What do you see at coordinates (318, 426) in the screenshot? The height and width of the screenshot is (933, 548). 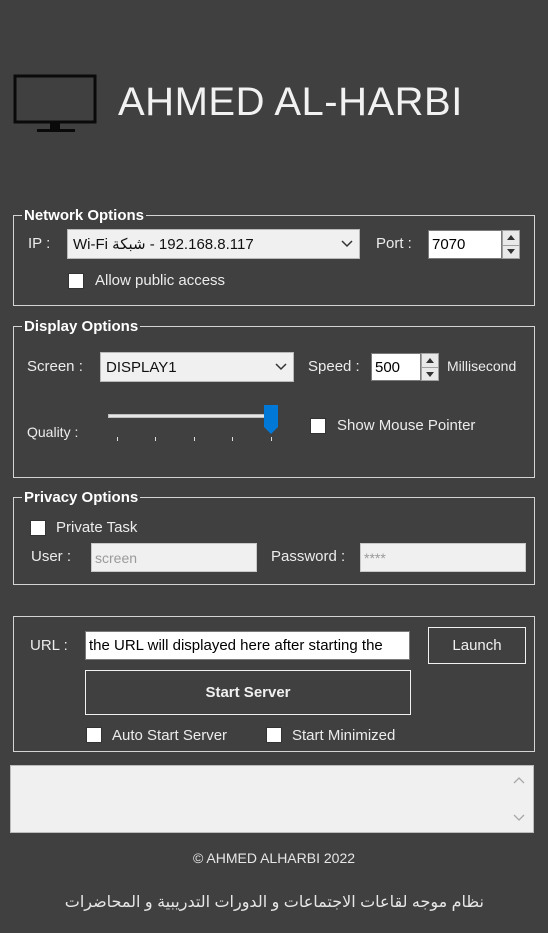 I see `show-pointer-checkbox` at bounding box center [318, 426].